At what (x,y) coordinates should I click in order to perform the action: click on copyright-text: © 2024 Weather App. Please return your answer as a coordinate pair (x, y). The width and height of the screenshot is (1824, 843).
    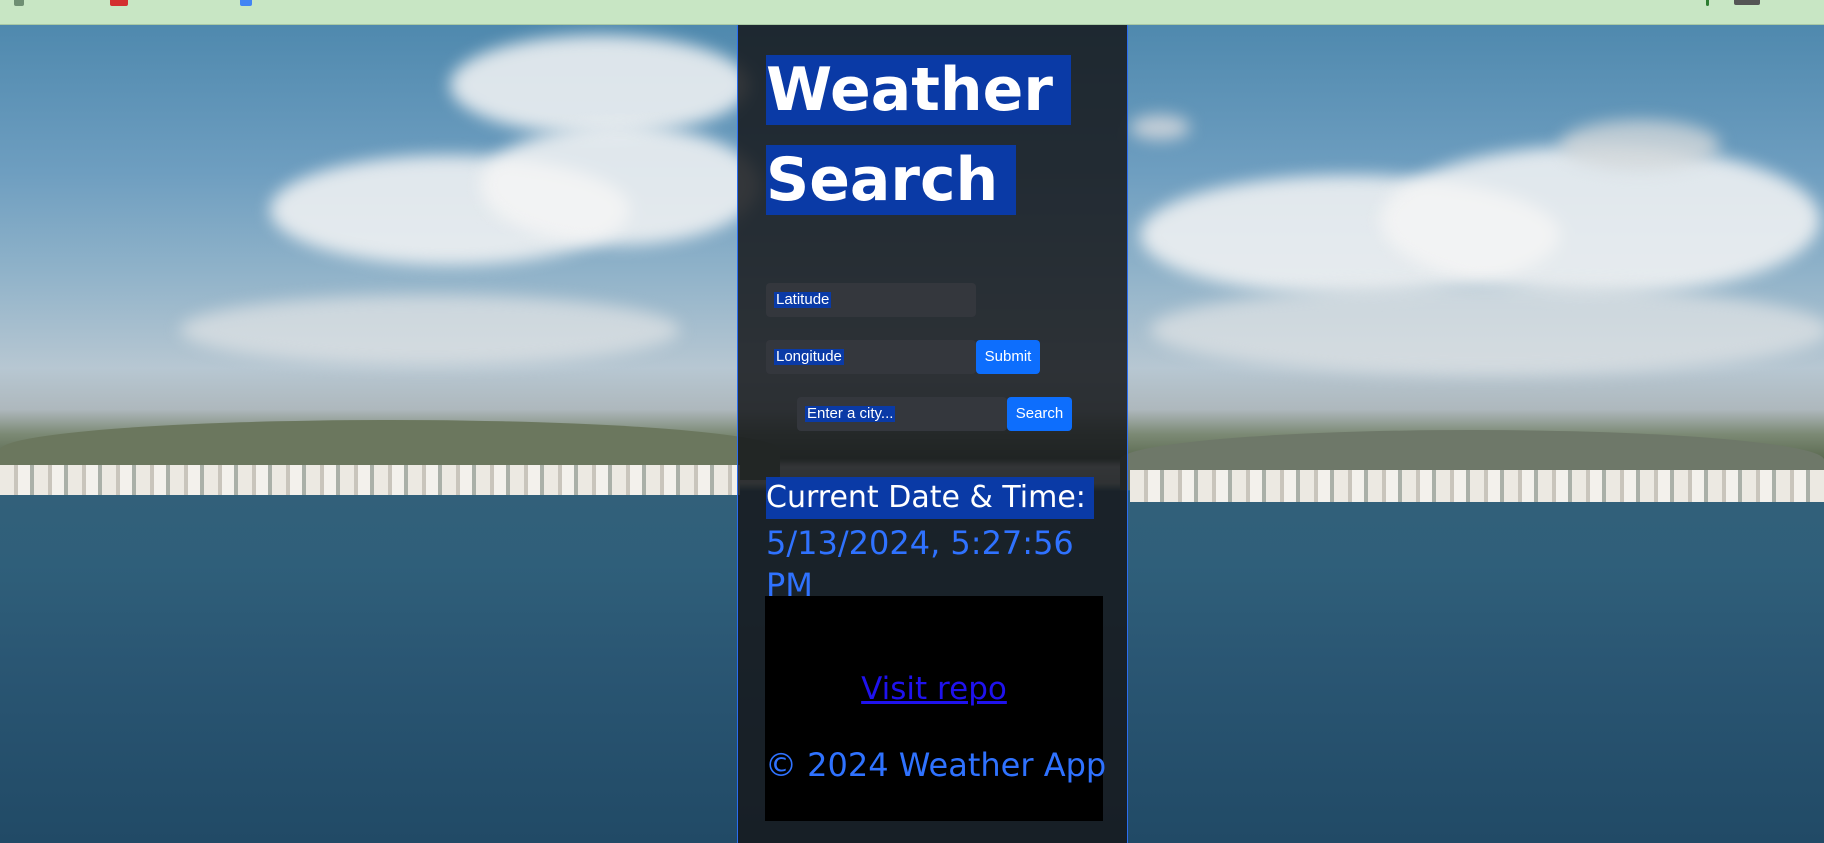
    Looking at the image, I should click on (936, 765).